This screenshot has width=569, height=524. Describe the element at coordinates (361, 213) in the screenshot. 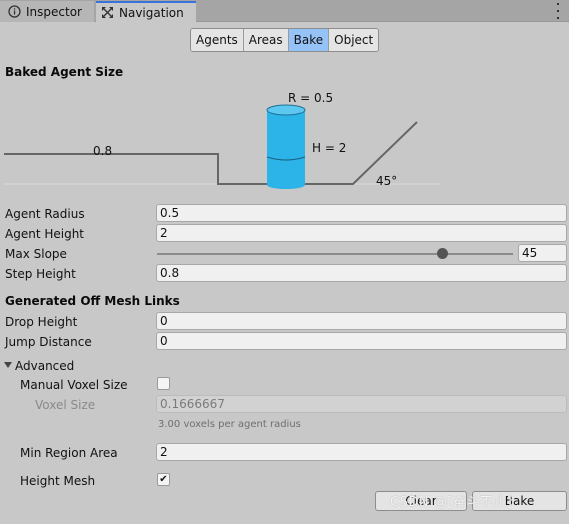

I see `agent-radius-field: 0.5` at that location.